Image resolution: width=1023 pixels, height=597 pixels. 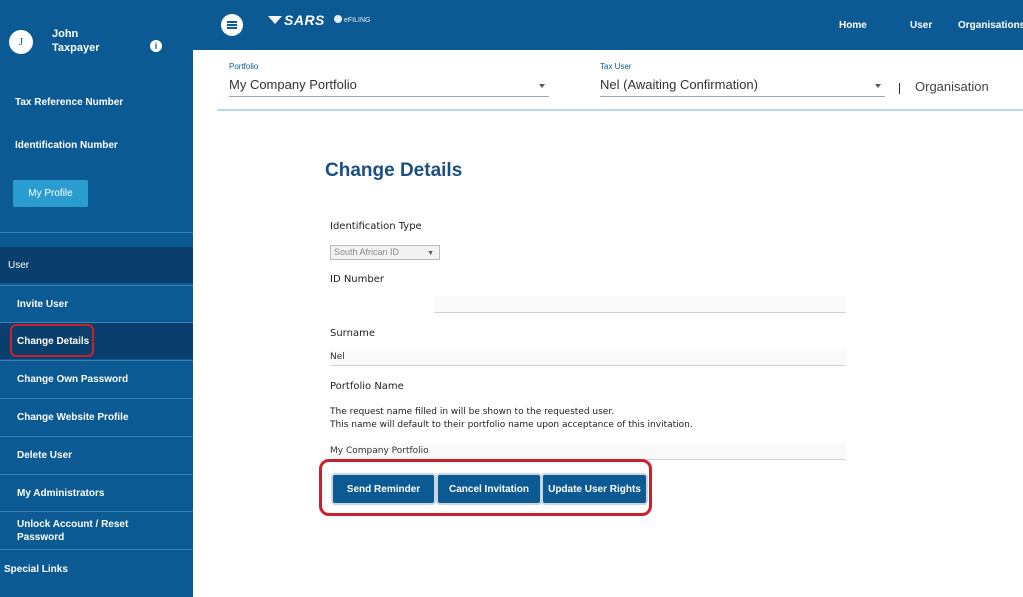 What do you see at coordinates (73, 531) in the screenshot?
I see `sidebar-item-label: Unlock Account / Reset Password` at bounding box center [73, 531].